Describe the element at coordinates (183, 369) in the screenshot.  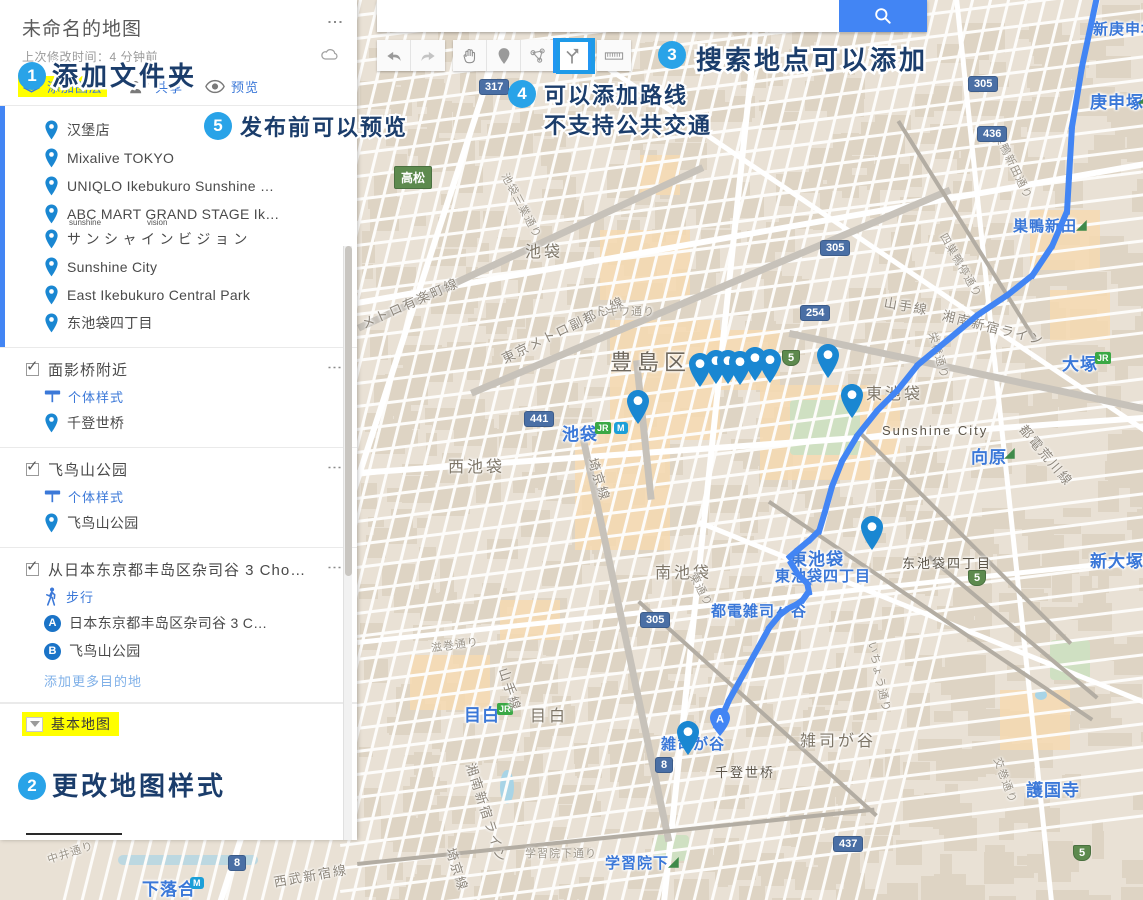
I see `layer-title: 面影桥附近` at that location.